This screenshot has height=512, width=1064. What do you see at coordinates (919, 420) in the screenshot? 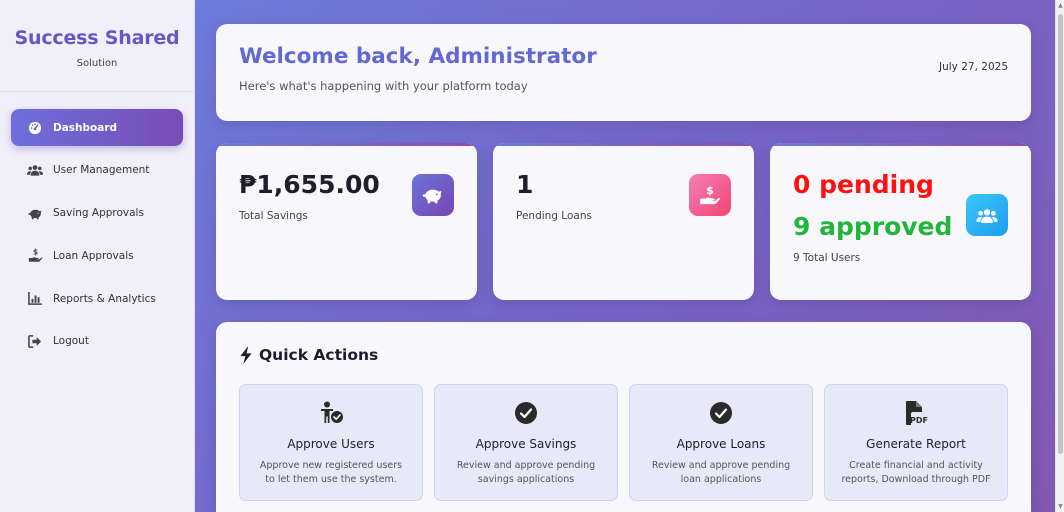
I see `svg-text: PDF` at bounding box center [919, 420].